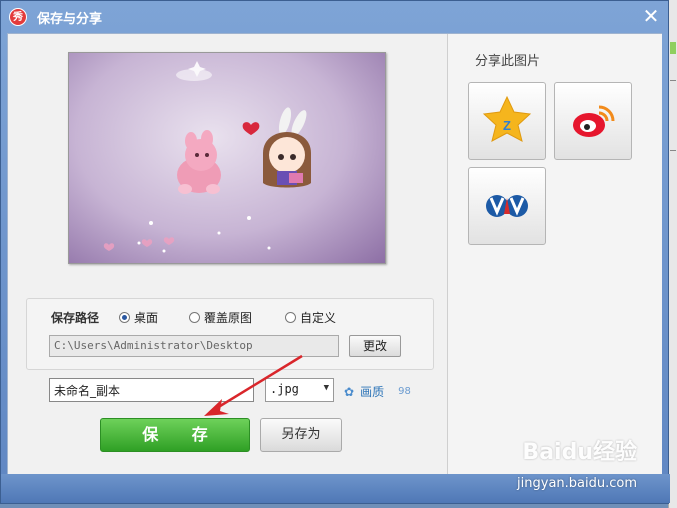 Image resolution: width=677 pixels, height=508 pixels. Describe the element at coordinates (287, 147) in the screenshot. I see `bunny-girl` at that location.